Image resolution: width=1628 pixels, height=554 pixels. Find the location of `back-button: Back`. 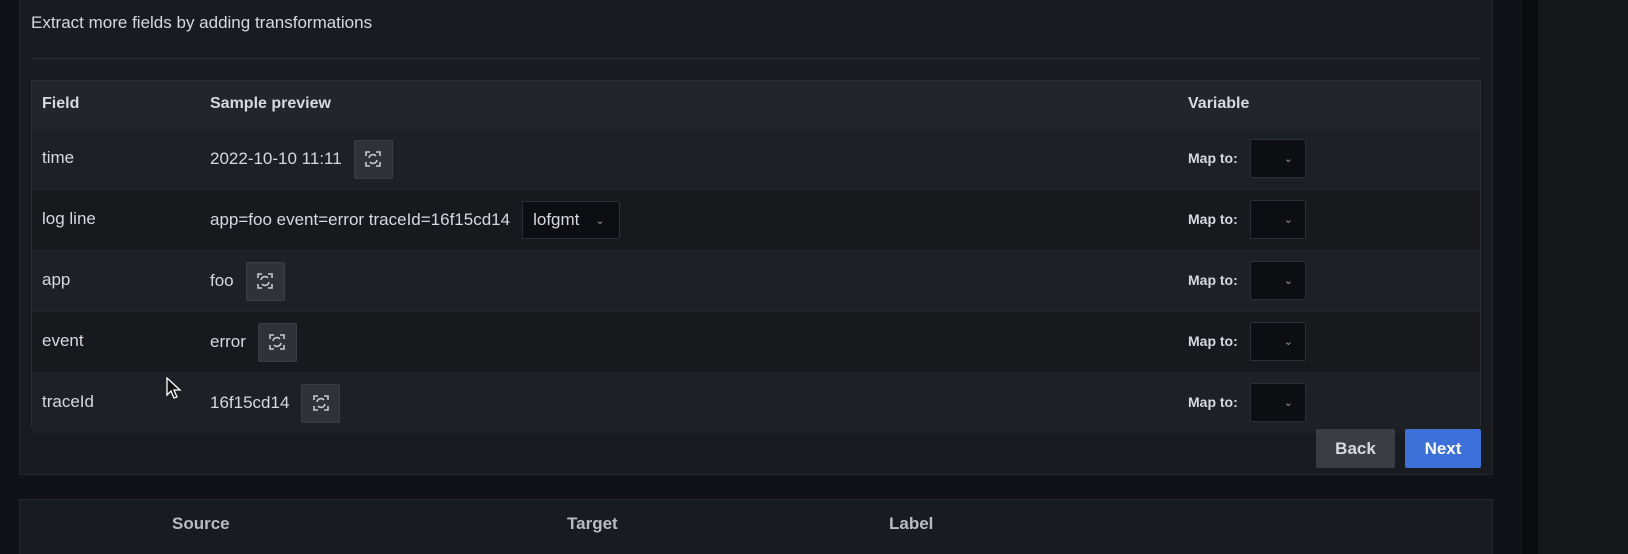

back-button: Back is located at coordinates (1355, 448).